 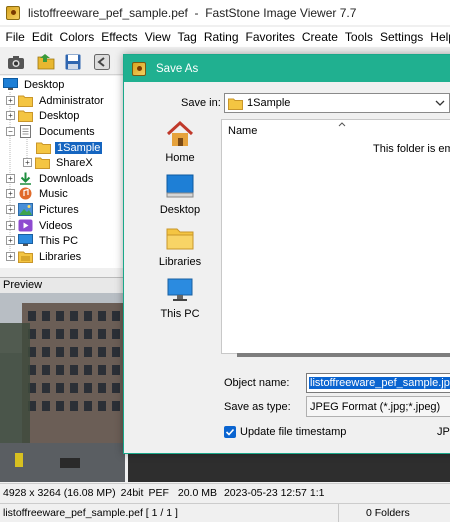 I want to click on tree-label: Downloads, so click(x=66, y=178).